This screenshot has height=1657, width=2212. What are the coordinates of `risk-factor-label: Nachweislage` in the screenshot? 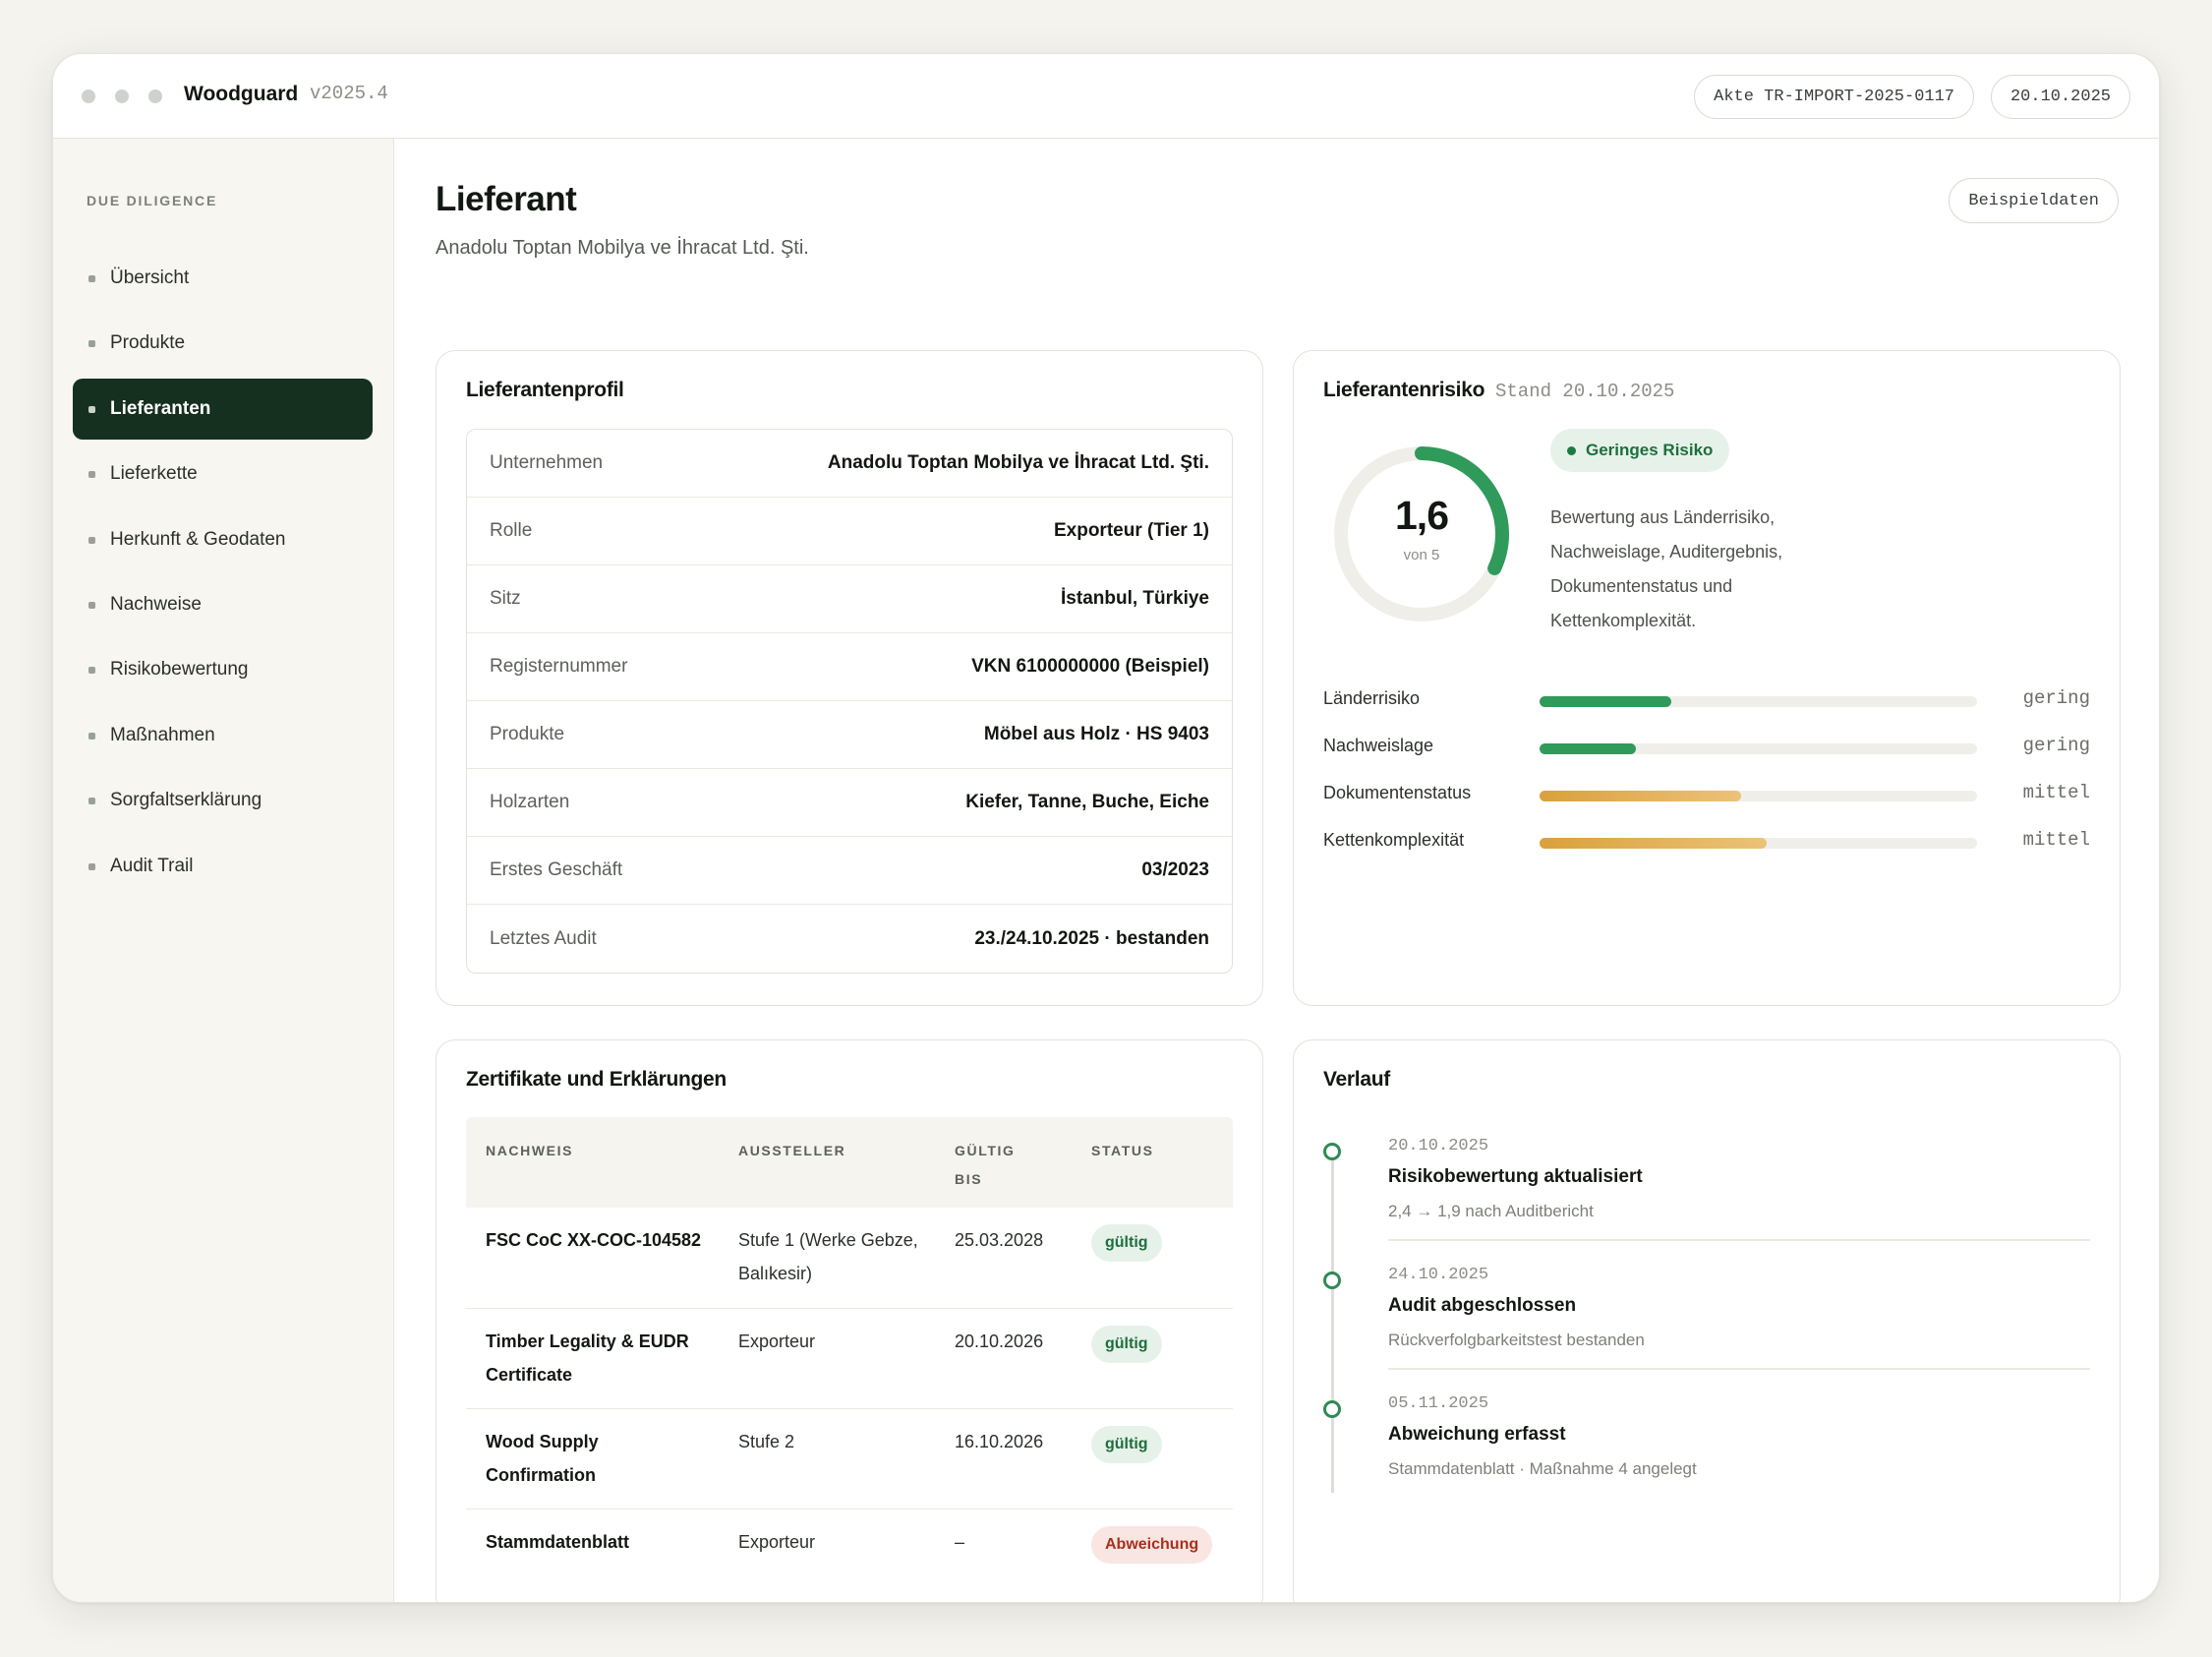 It's located at (1379, 745).